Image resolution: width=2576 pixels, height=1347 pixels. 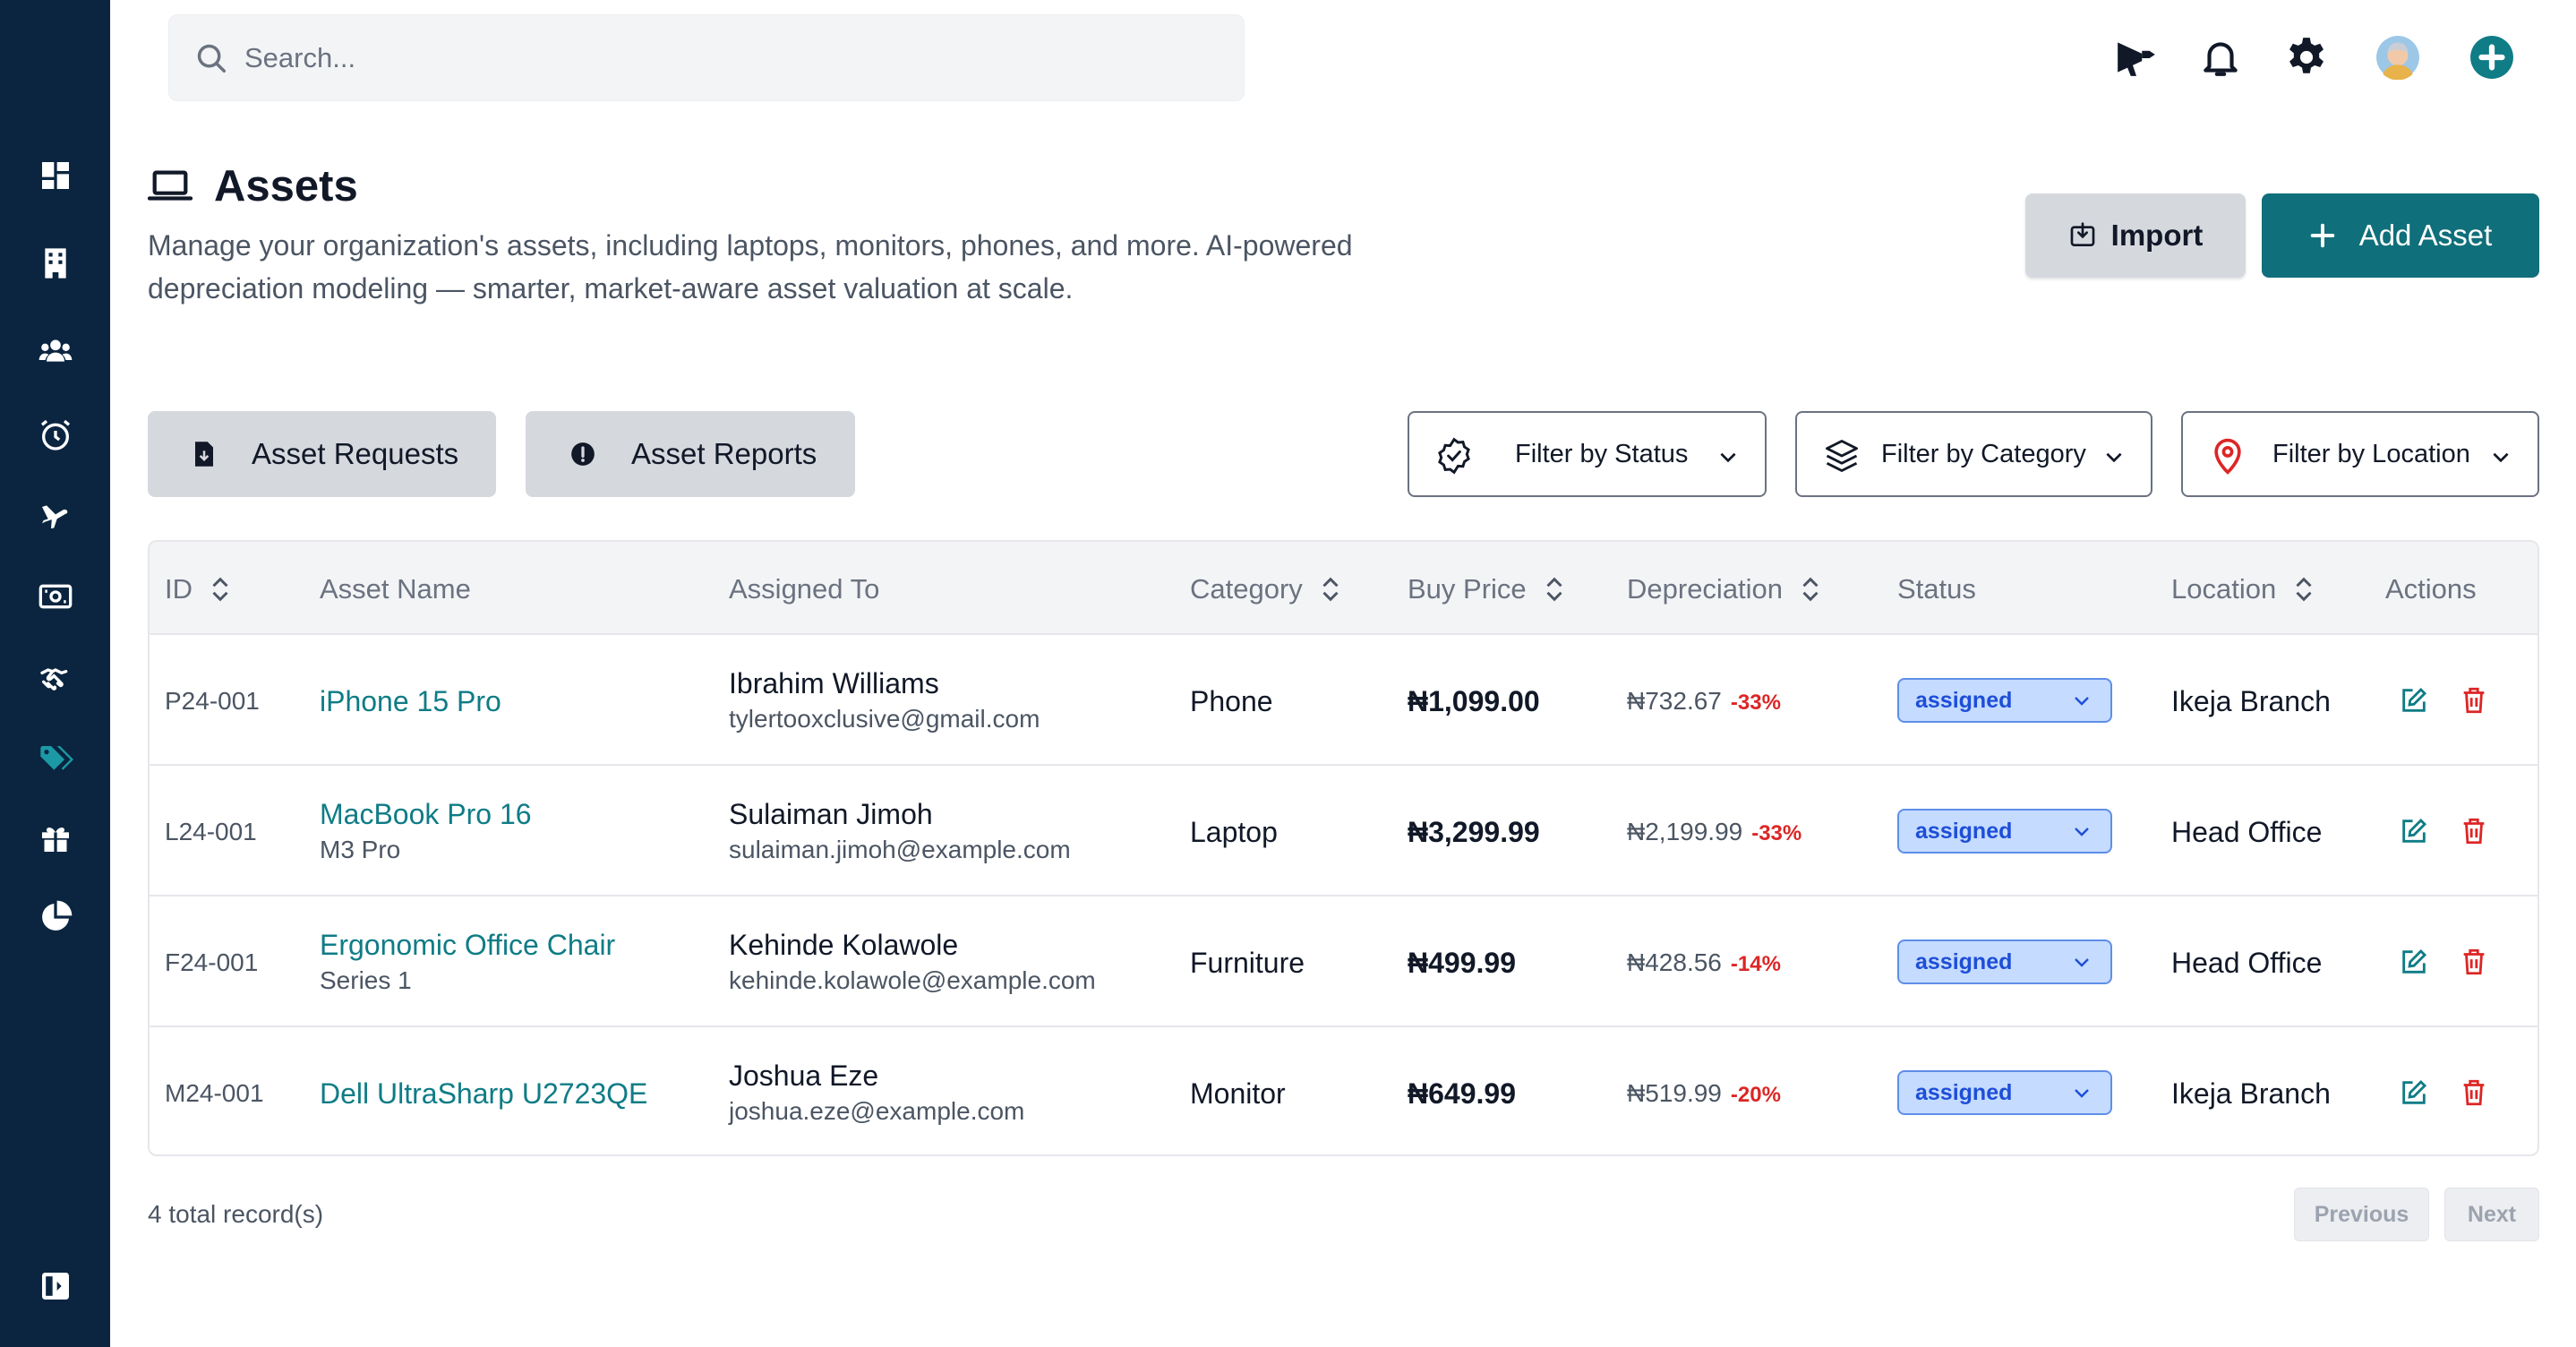 What do you see at coordinates (2398, 58) in the screenshot?
I see `user-avatar` at bounding box center [2398, 58].